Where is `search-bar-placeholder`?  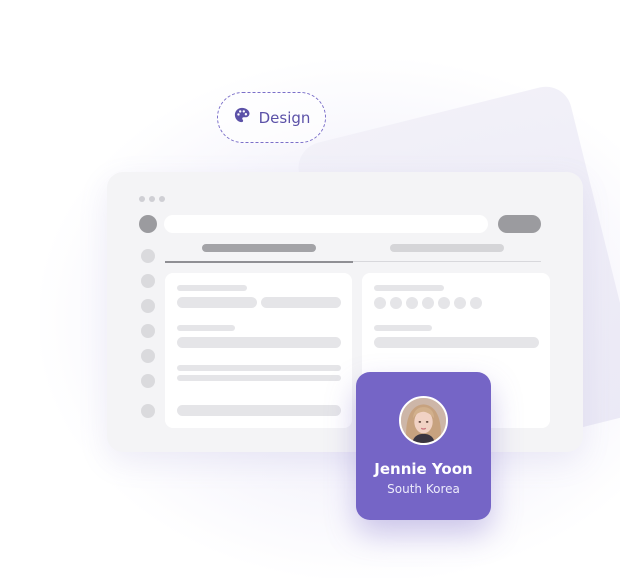 search-bar-placeholder is located at coordinates (326, 224).